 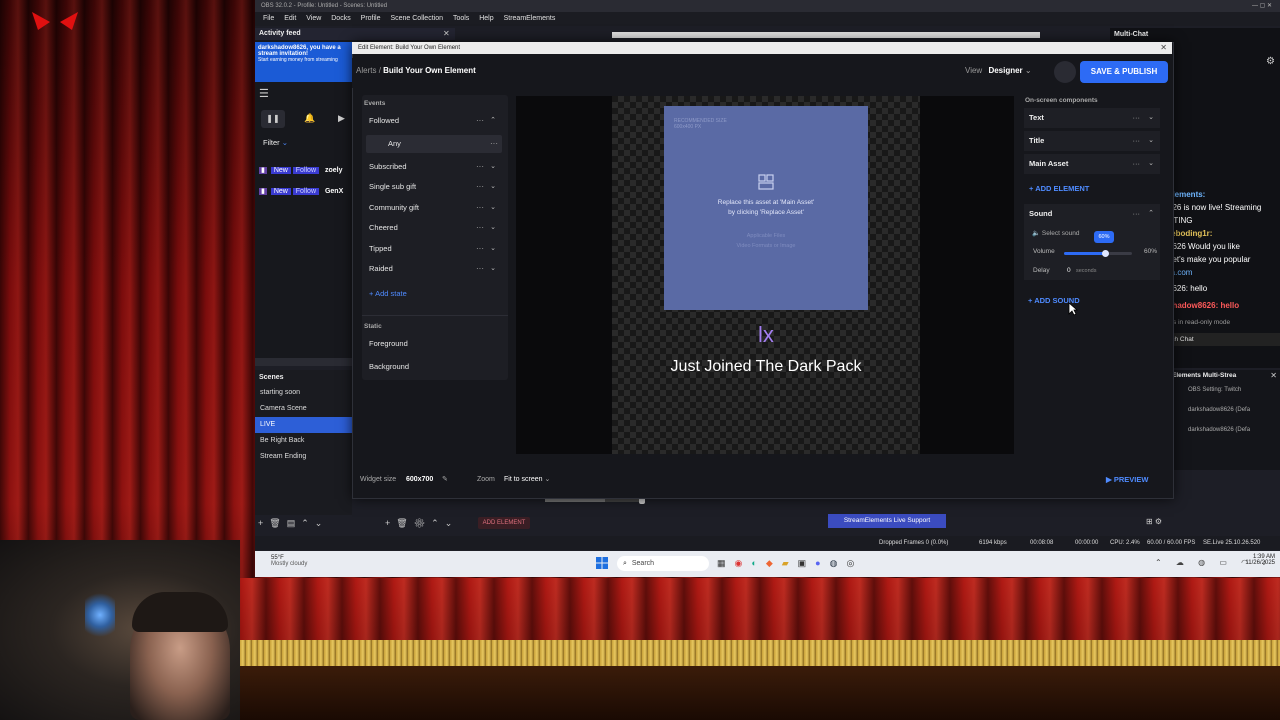 I want to click on menu-edit: Edit, so click(x=290, y=18).